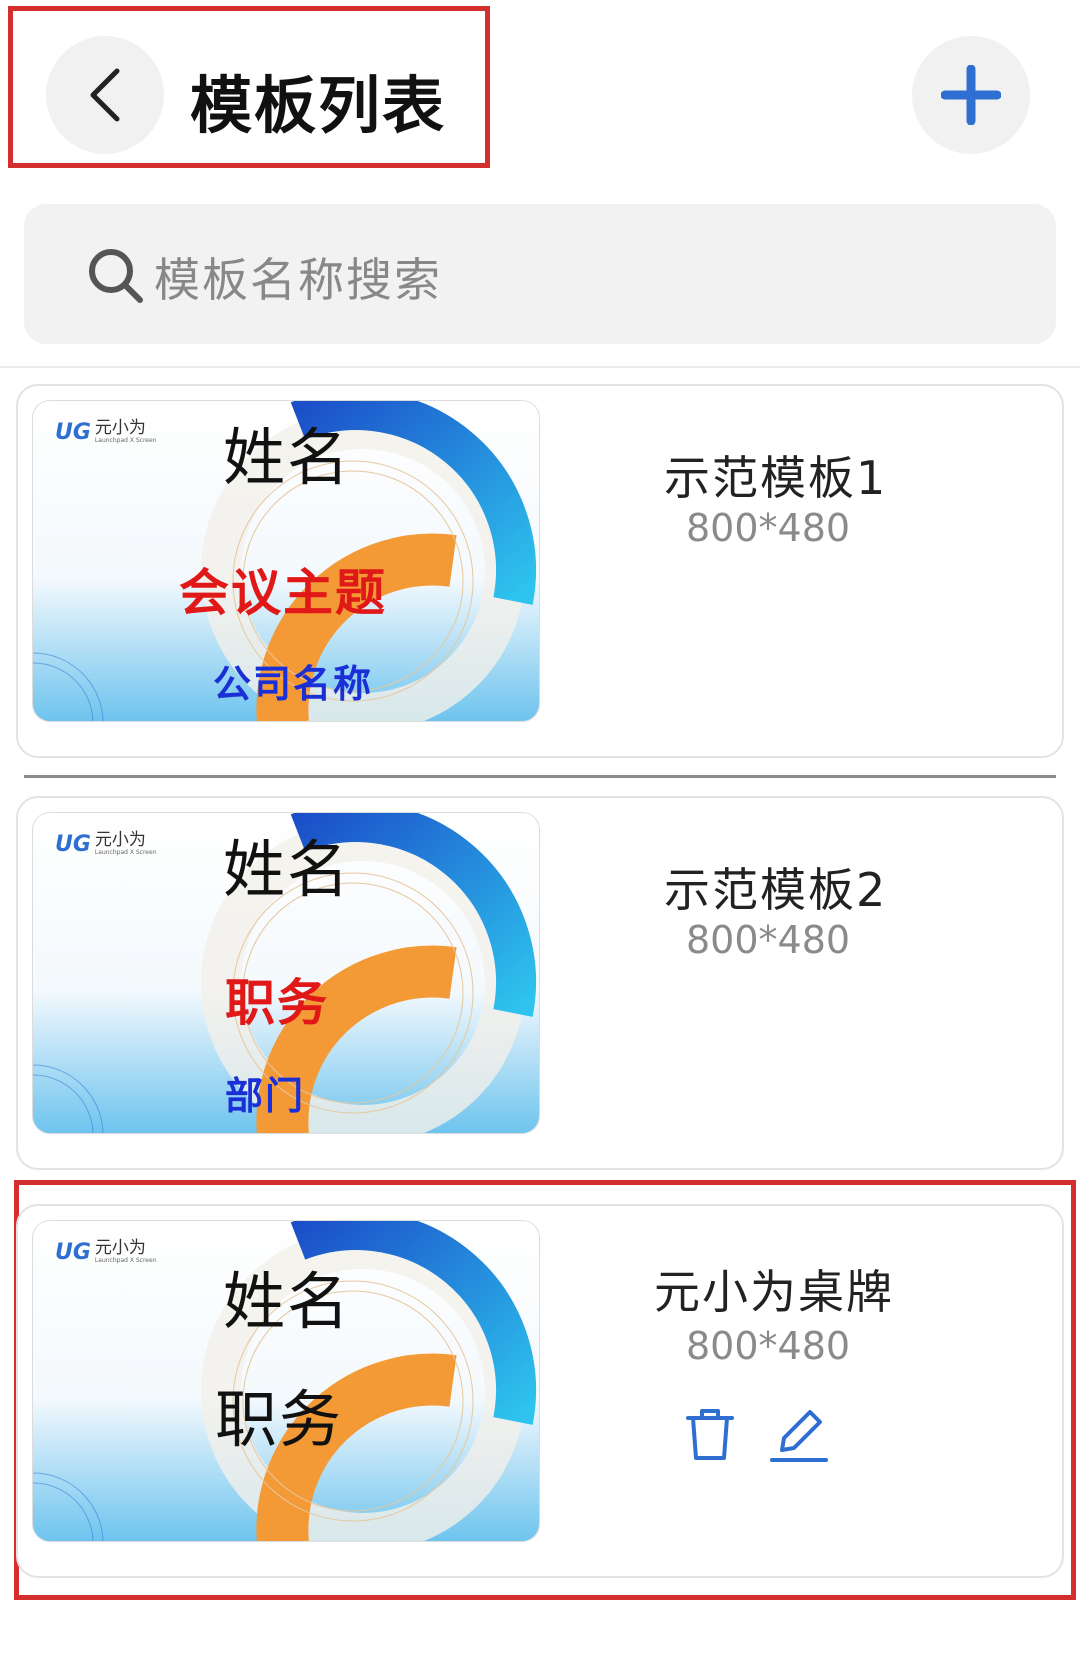 The width and height of the screenshot is (1080, 1658). Describe the element at coordinates (286, 1381) in the screenshot. I see `template-preview: UG 元小为 Launchpad X Screen 姓名 职务` at that location.